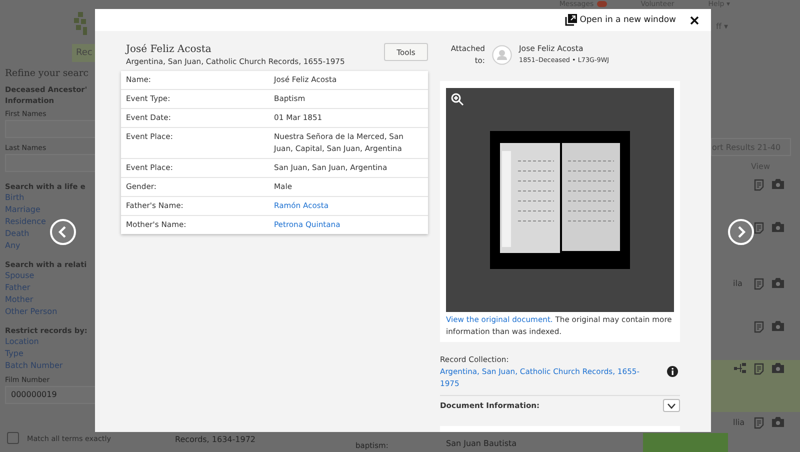 Image resolution: width=800 pixels, height=452 pixels. Describe the element at coordinates (215, 440) in the screenshot. I see `result-text: Records, 1634-1972` at that location.